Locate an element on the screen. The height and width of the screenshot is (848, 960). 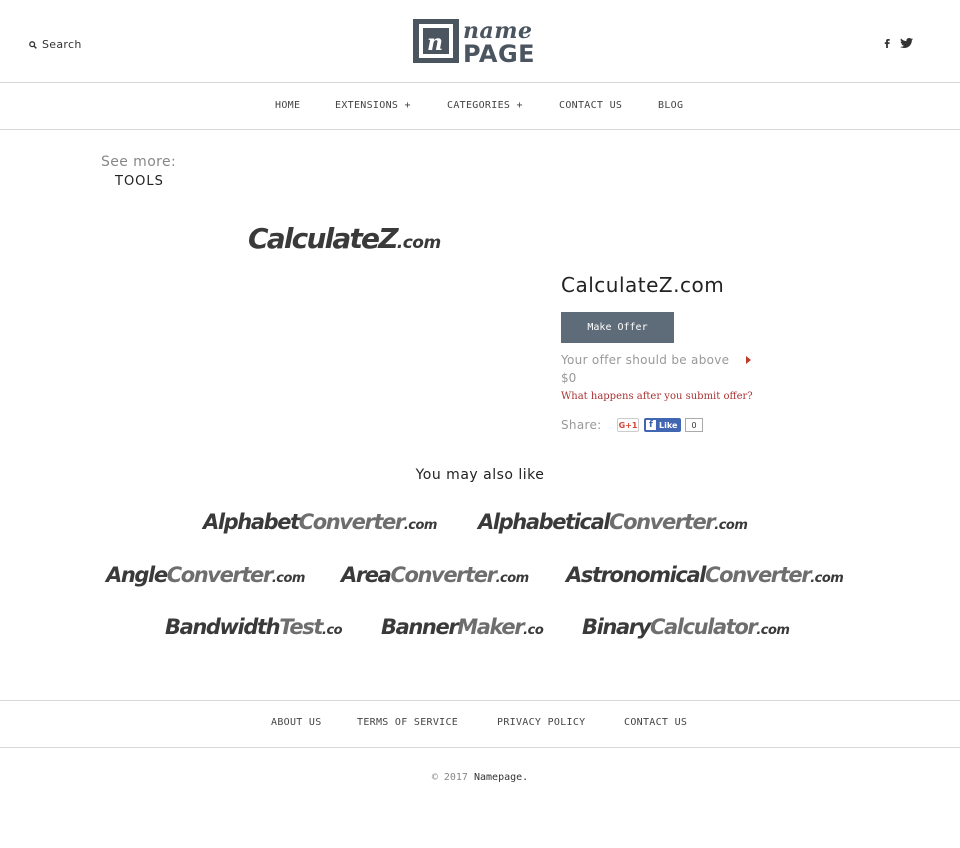
footer-privacy-link: PRIVACY POLICY is located at coordinates (541, 722).